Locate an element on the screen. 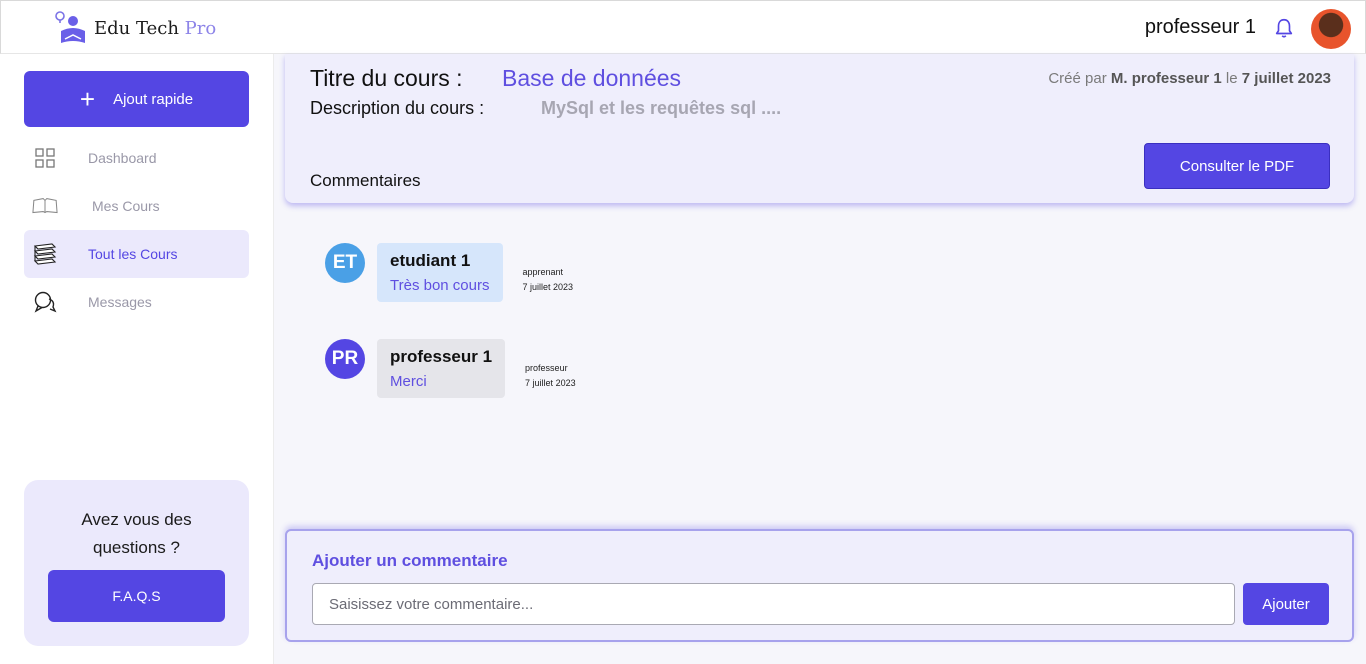 This screenshot has height=664, width=1366. add-comment-button: Ajouter is located at coordinates (1286, 604).